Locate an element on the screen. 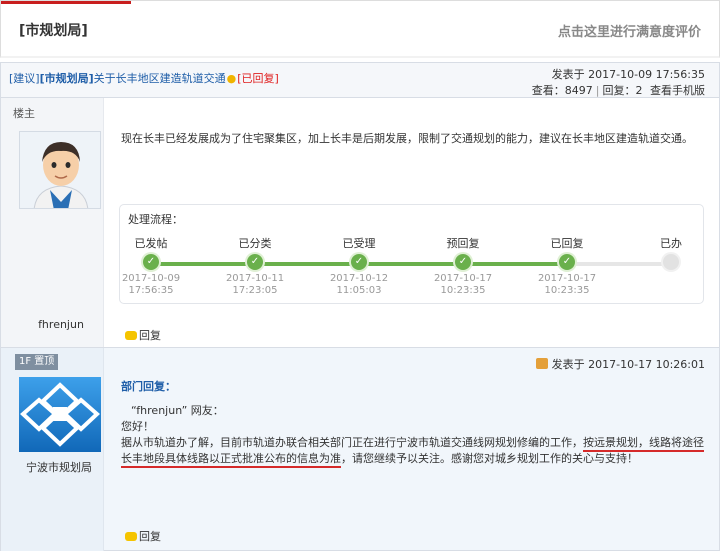 The image size is (720, 551). bureau-title: [市规划局] is located at coordinates (53, 31).